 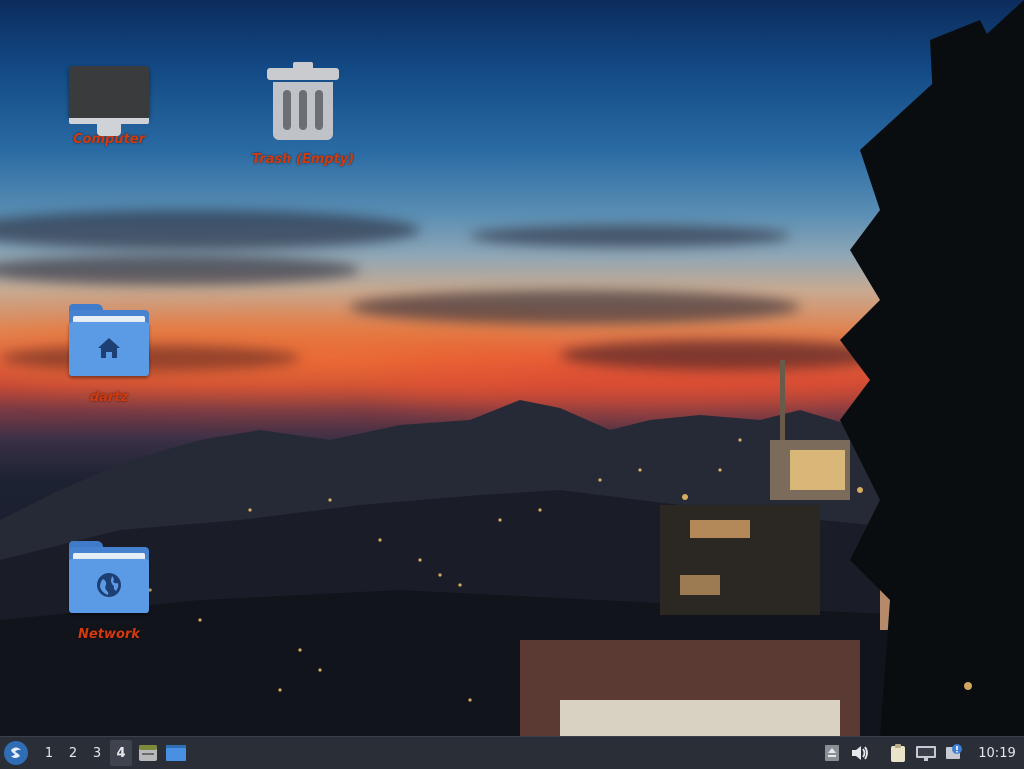 I want to click on workspace-3-button: 3, so click(x=97, y=753).